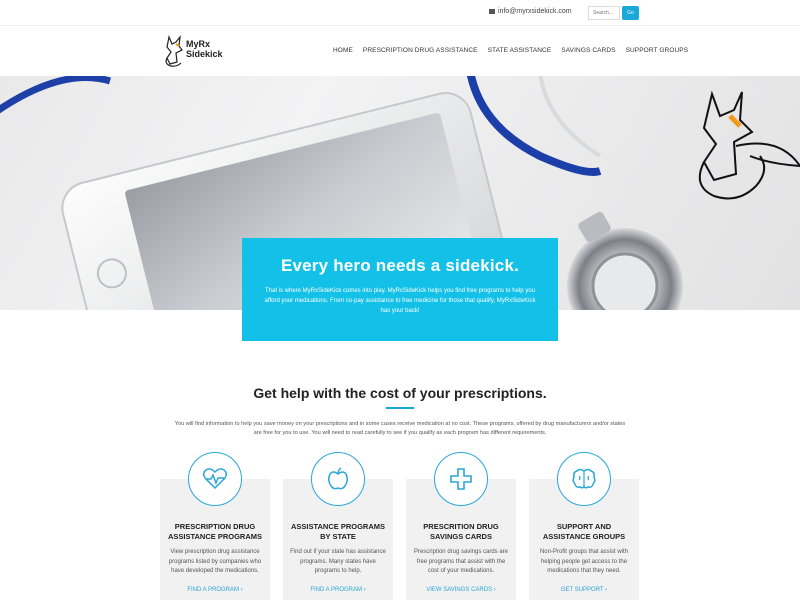 This screenshot has height=600, width=800. Describe the element at coordinates (584, 531) in the screenshot. I see `card-title: SUPPORT AND ASSISTANCE GROUPS` at that location.